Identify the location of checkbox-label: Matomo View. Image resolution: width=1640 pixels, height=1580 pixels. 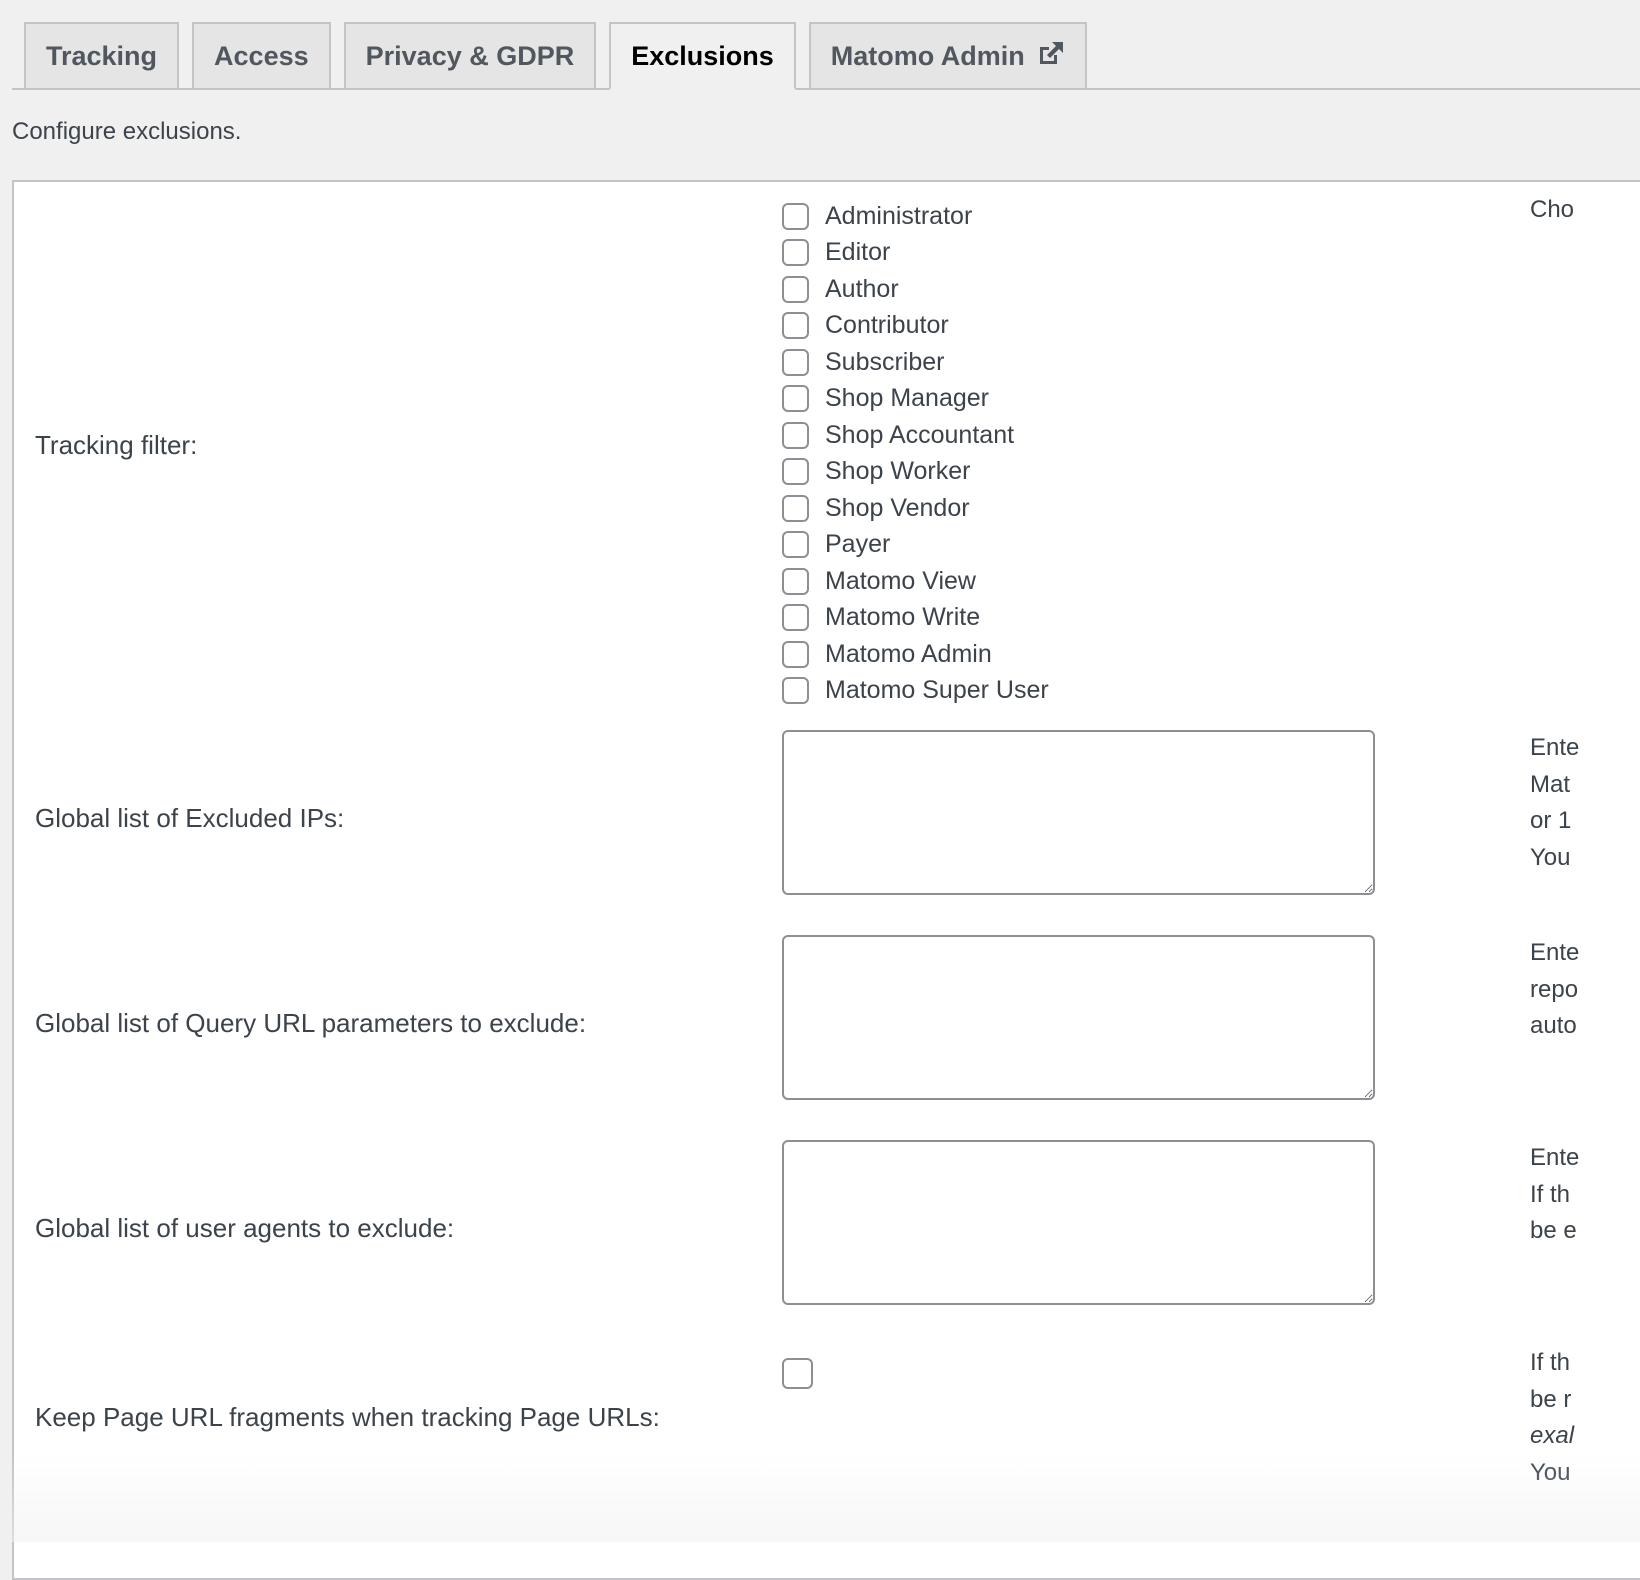
(900, 580).